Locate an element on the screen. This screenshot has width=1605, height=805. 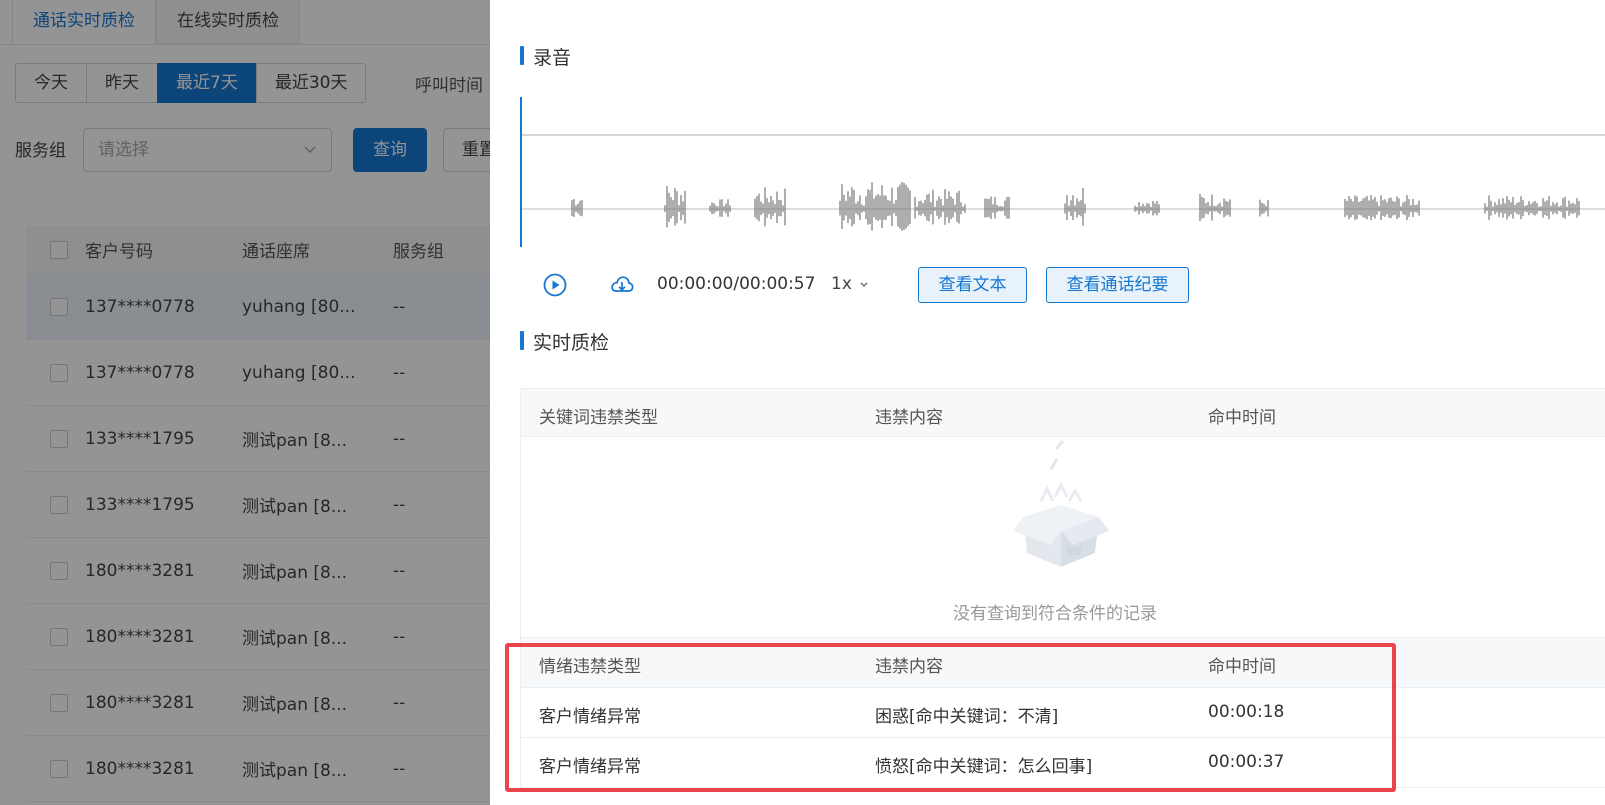
highlight-annotation-box is located at coordinates (950, 717).